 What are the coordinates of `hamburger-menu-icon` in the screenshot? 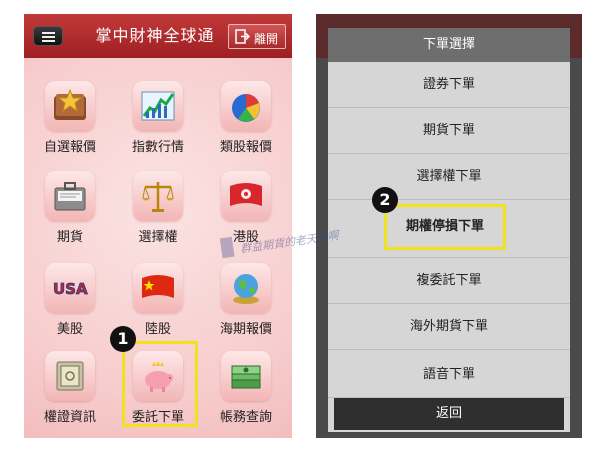 It's located at (48, 36).